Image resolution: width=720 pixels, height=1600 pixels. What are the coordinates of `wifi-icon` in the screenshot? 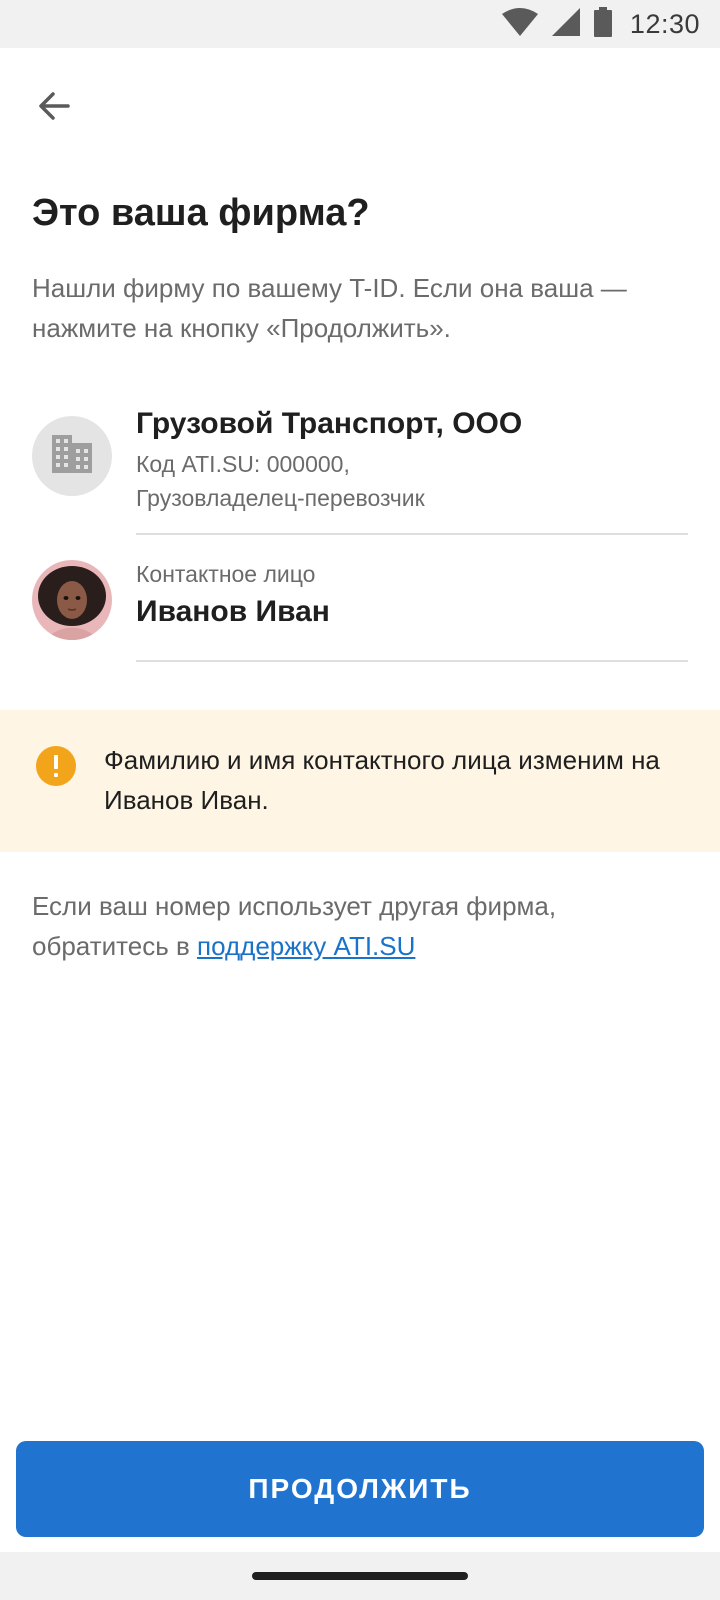 It's located at (519, 24).